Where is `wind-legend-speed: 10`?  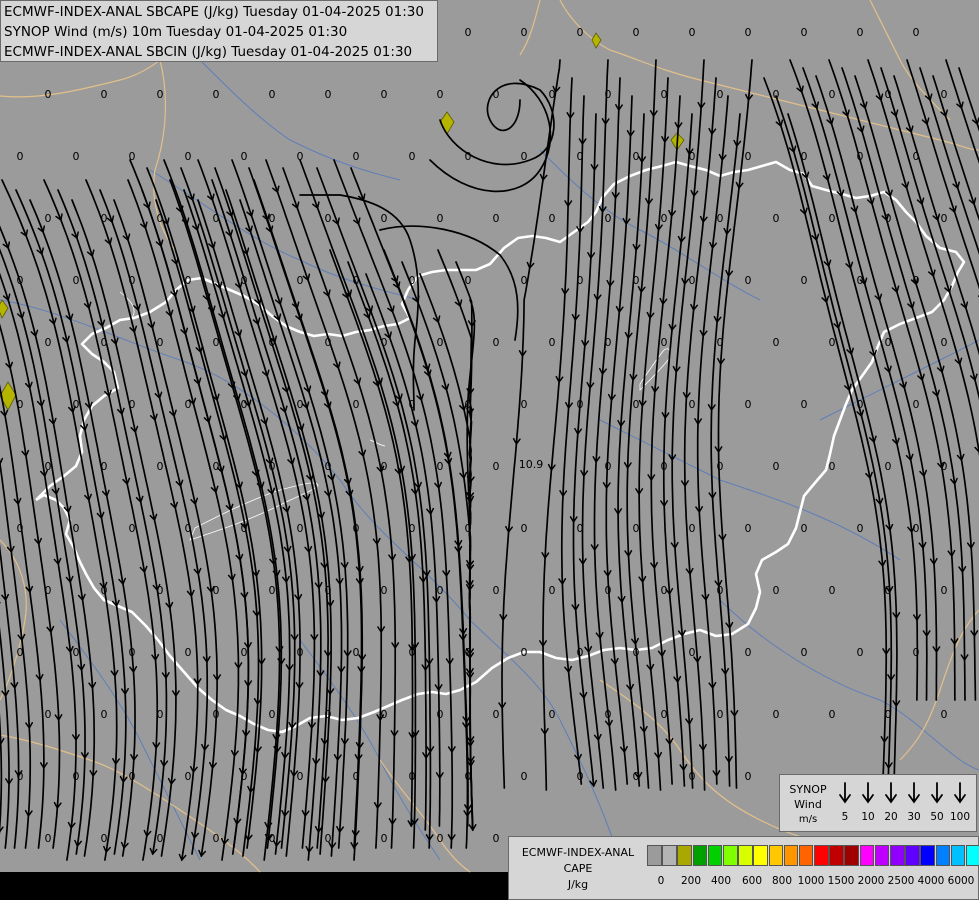 wind-legend-speed: 10 is located at coordinates (868, 817).